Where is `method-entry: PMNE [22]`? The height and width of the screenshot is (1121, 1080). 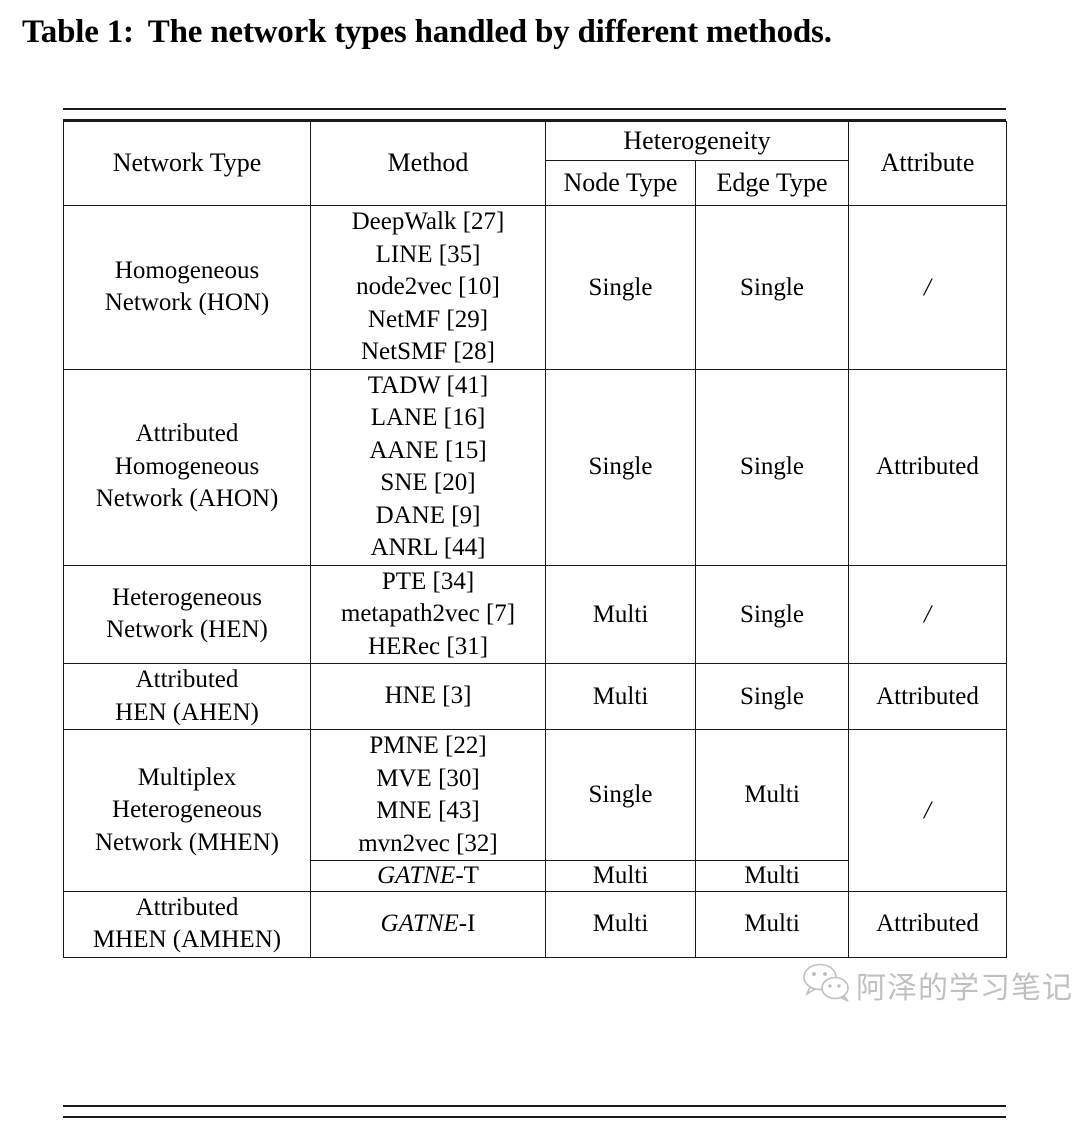 method-entry: PMNE [22] is located at coordinates (428, 745).